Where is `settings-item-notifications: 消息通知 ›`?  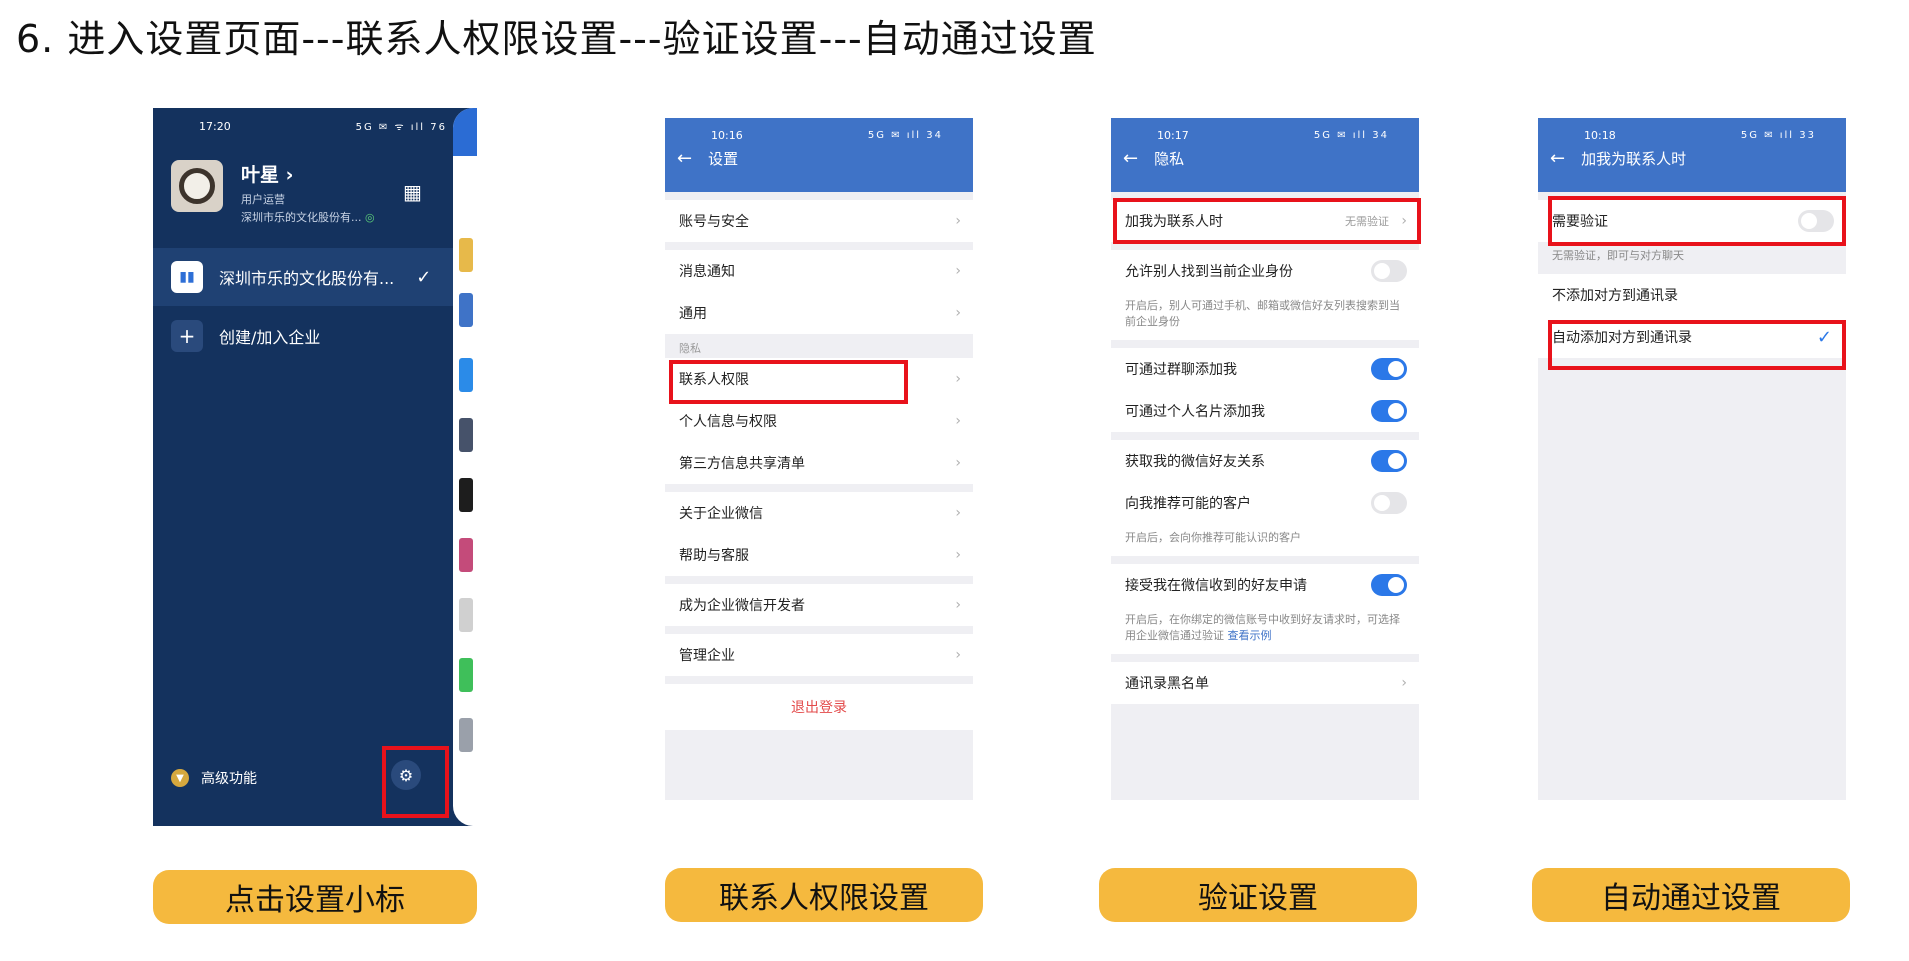 settings-item-notifications: 消息通知 › is located at coordinates (819, 271).